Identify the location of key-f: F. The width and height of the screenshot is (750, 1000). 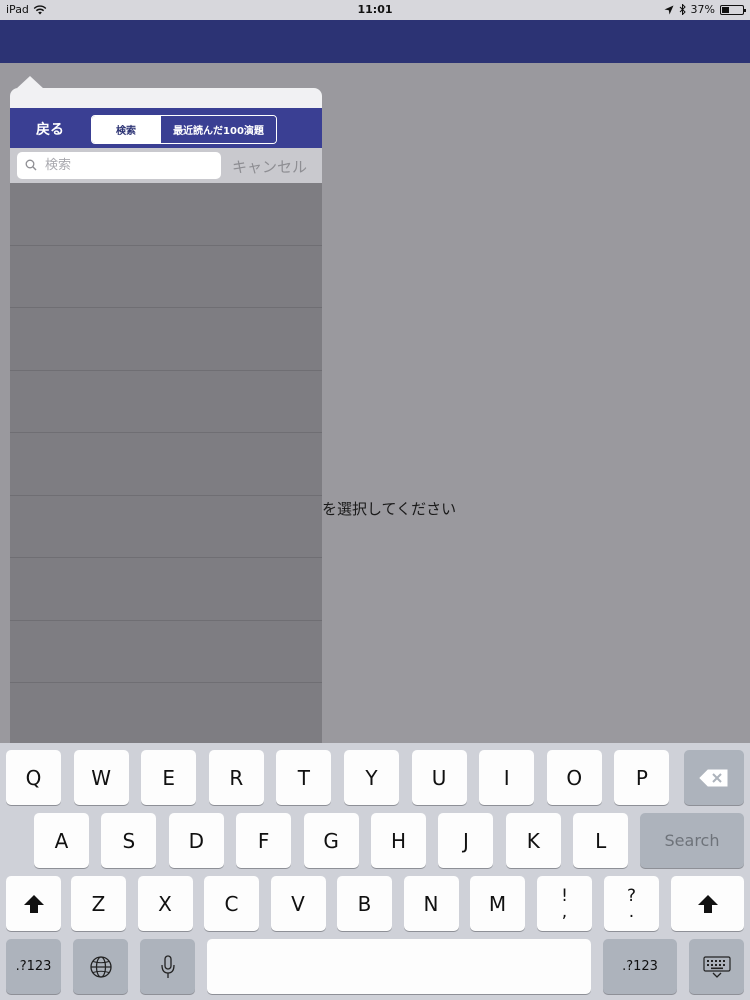
(264, 840).